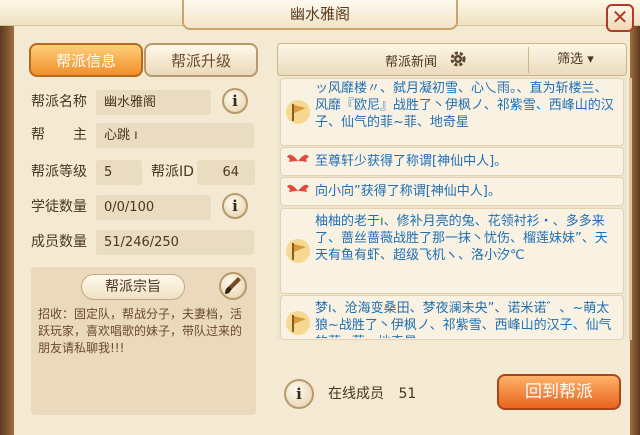 The height and width of the screenshot is (435, 640). What do you see at coordinates (411, 62) in the screenshot?
I see `news-title: 帮派新闻` at bounding box center [411, 62].